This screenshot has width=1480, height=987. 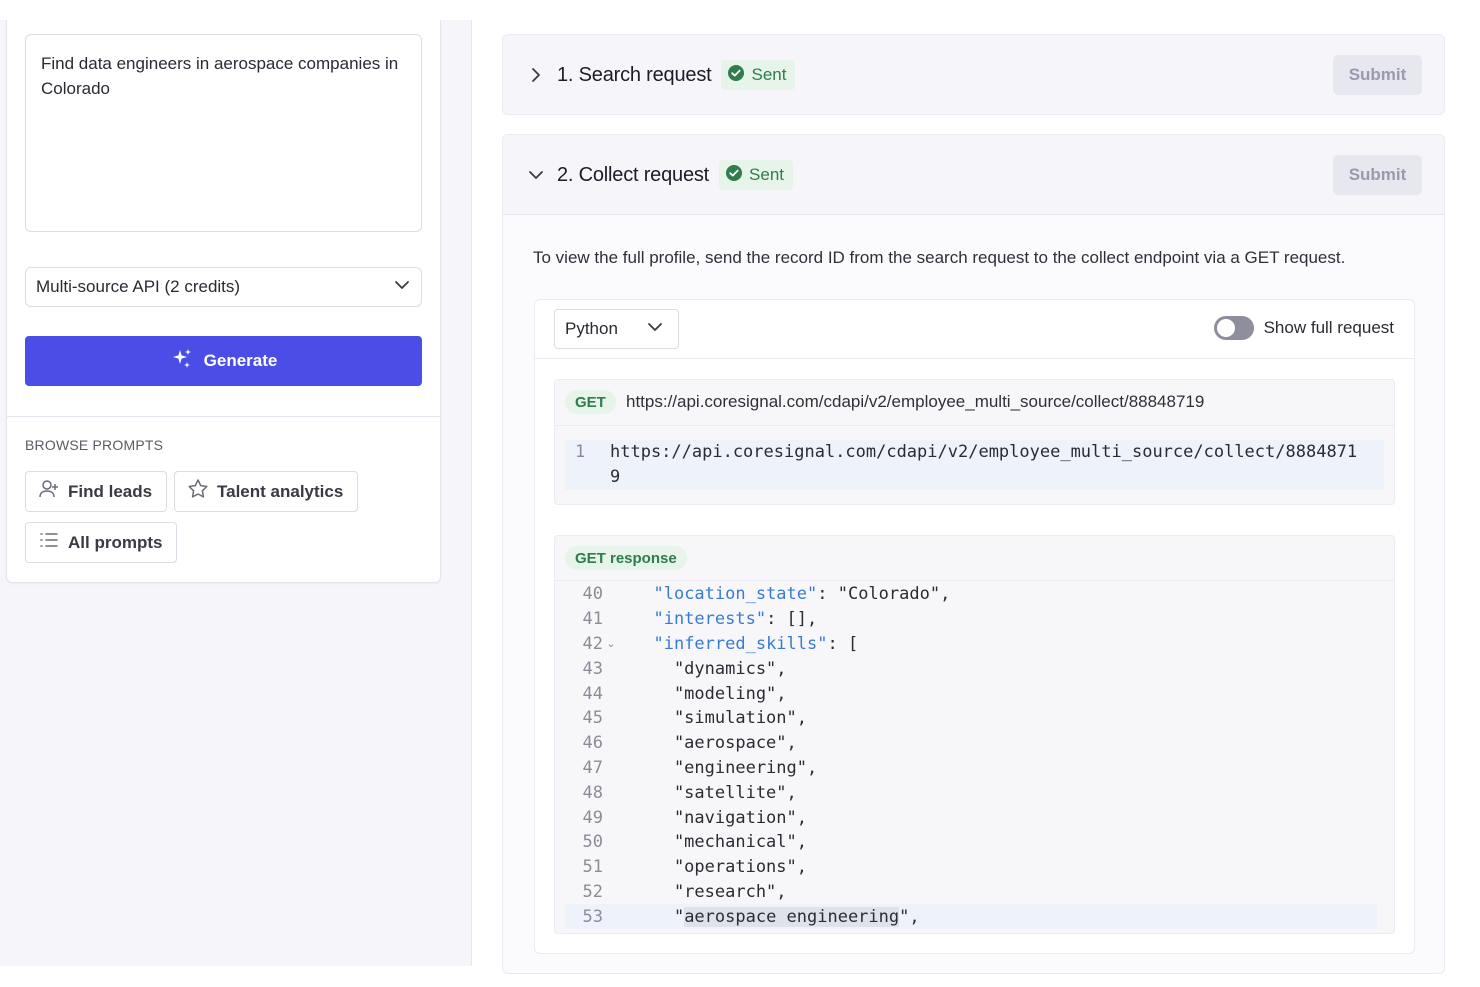 I want to click on code-line: 52 "research",, so click(x=974, y=892).